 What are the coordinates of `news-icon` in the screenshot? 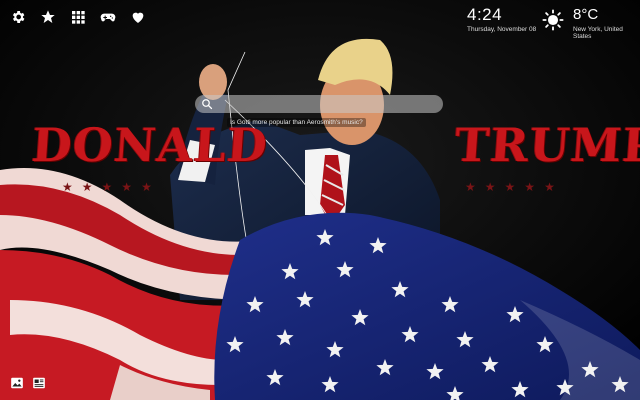 It's located at (39, 383).